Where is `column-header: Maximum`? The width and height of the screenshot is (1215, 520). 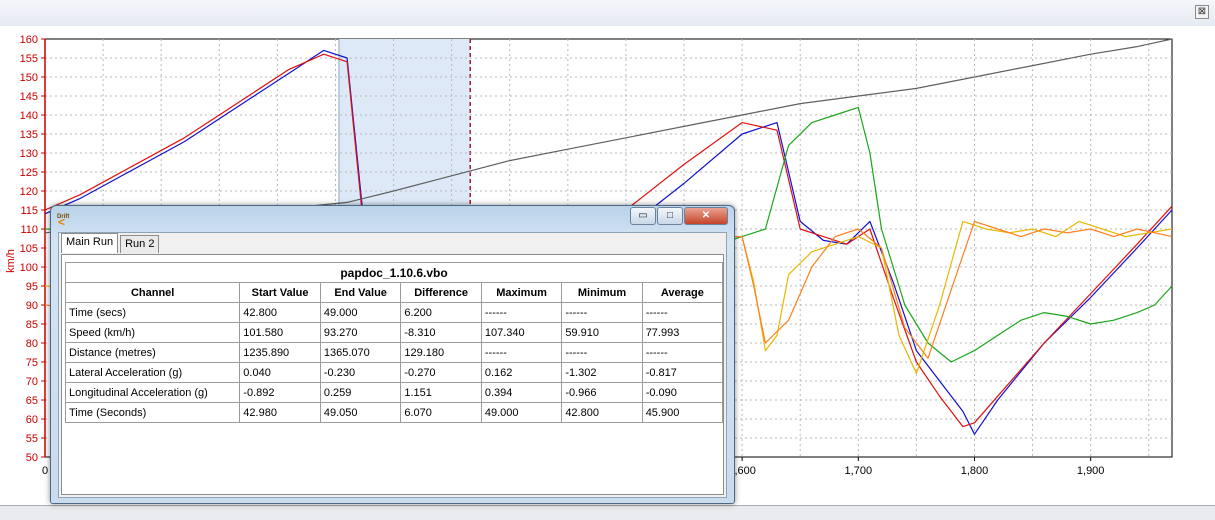
column-header: Maximum is located at coordinates (521, 292).